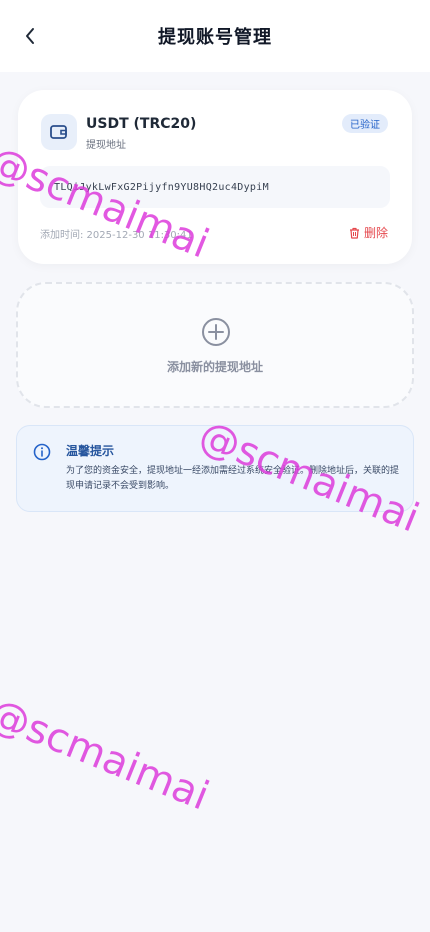 The image size is (430, 932). I want to click on info-icon, so click(42, 452).